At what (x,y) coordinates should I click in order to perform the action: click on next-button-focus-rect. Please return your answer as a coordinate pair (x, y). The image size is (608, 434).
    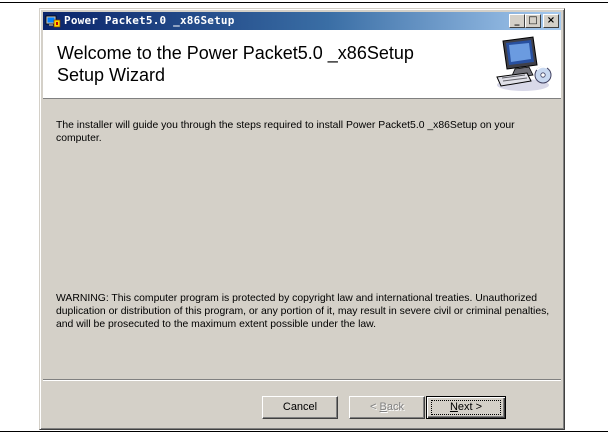
    Looking at the image, I should click on (466, 407).